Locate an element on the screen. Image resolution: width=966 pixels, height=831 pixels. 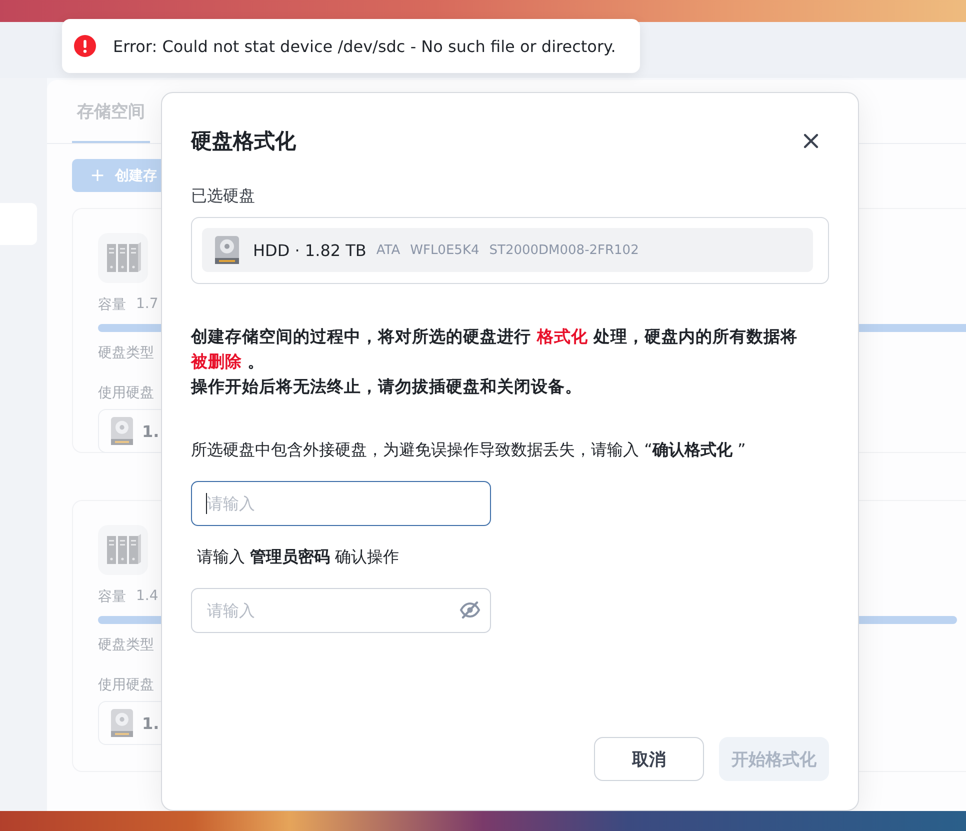
disk-detail: WFL0E5K4 is located at coordinates (445, 250).